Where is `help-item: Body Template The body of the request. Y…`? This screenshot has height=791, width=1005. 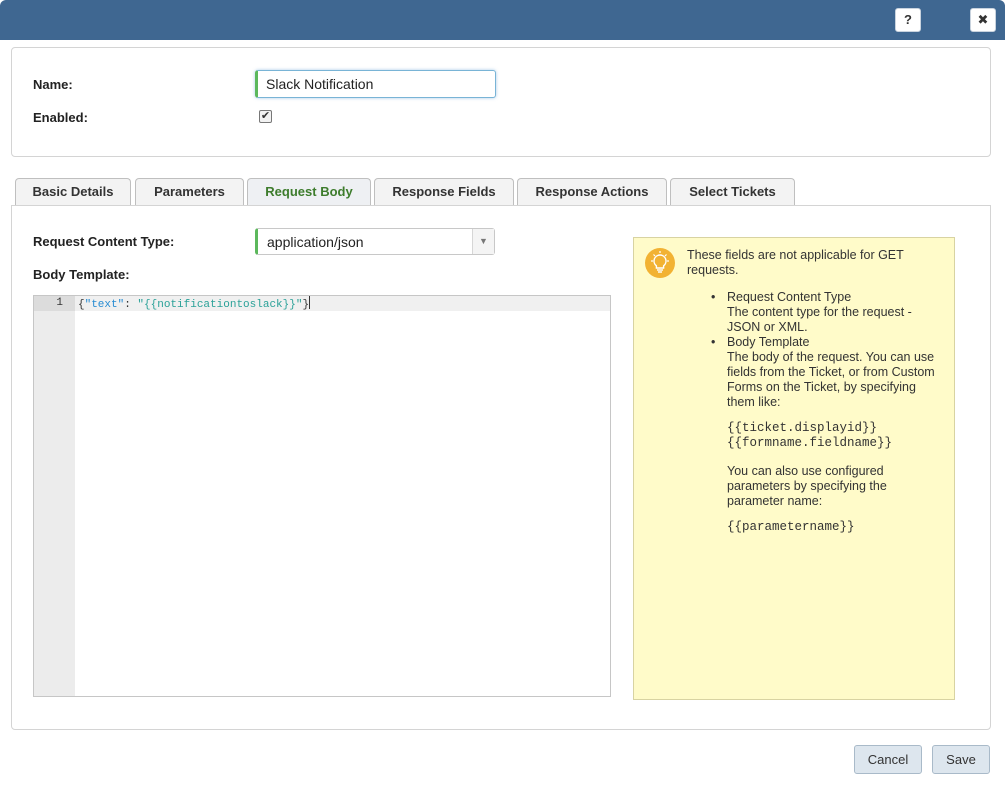 help-item: Body Template The body of the request. Y… is located at coordinates (826, 372).